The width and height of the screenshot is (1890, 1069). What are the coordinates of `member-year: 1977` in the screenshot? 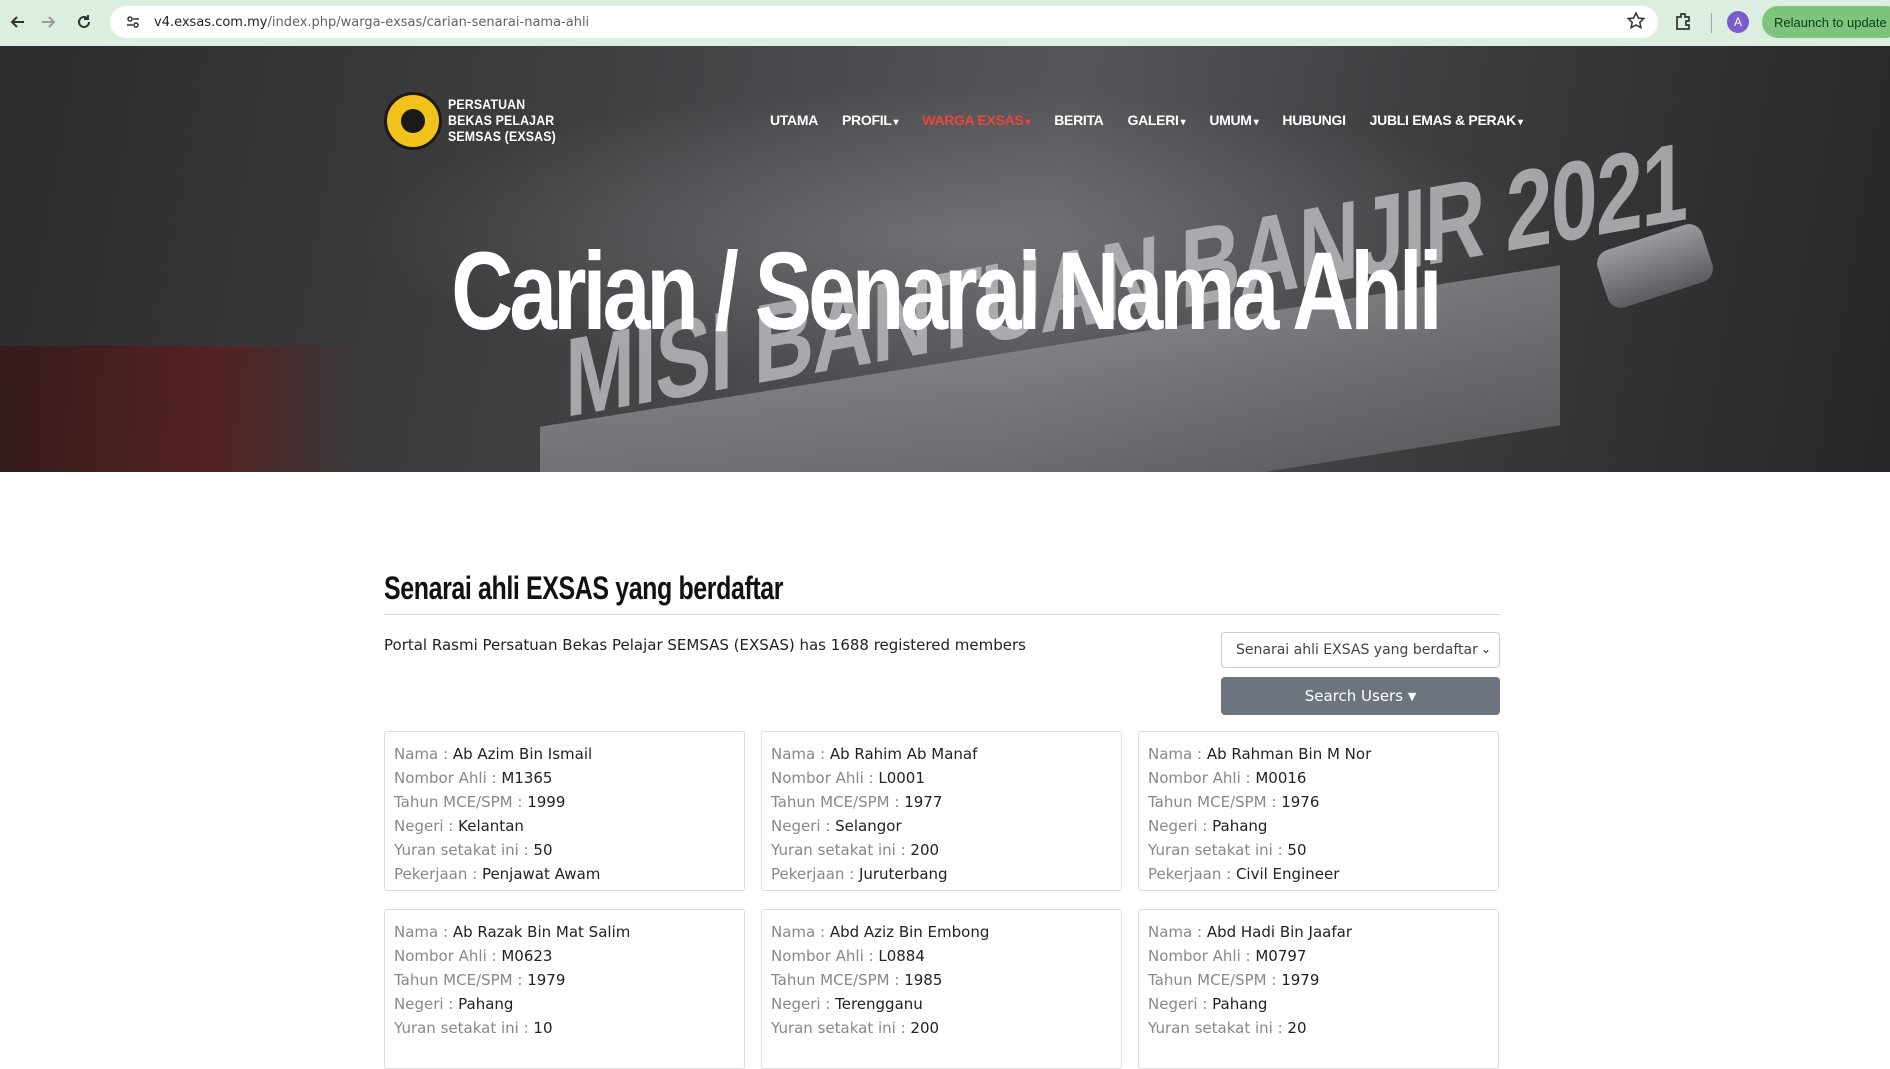 It's located at (923, 802).